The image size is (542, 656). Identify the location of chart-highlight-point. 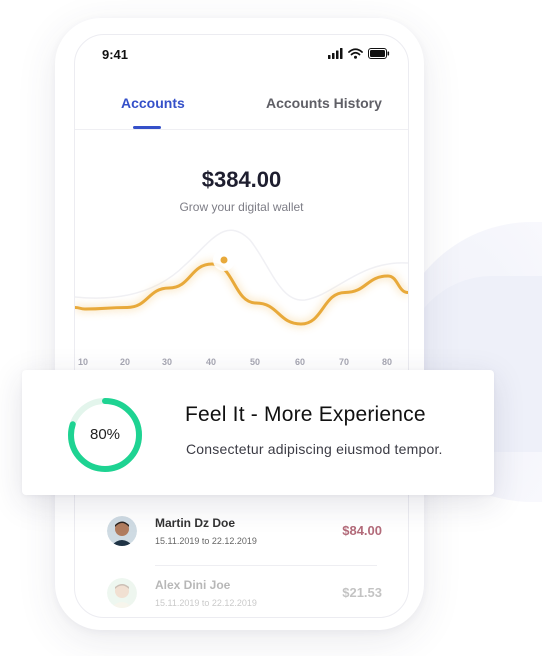
(224, 260).